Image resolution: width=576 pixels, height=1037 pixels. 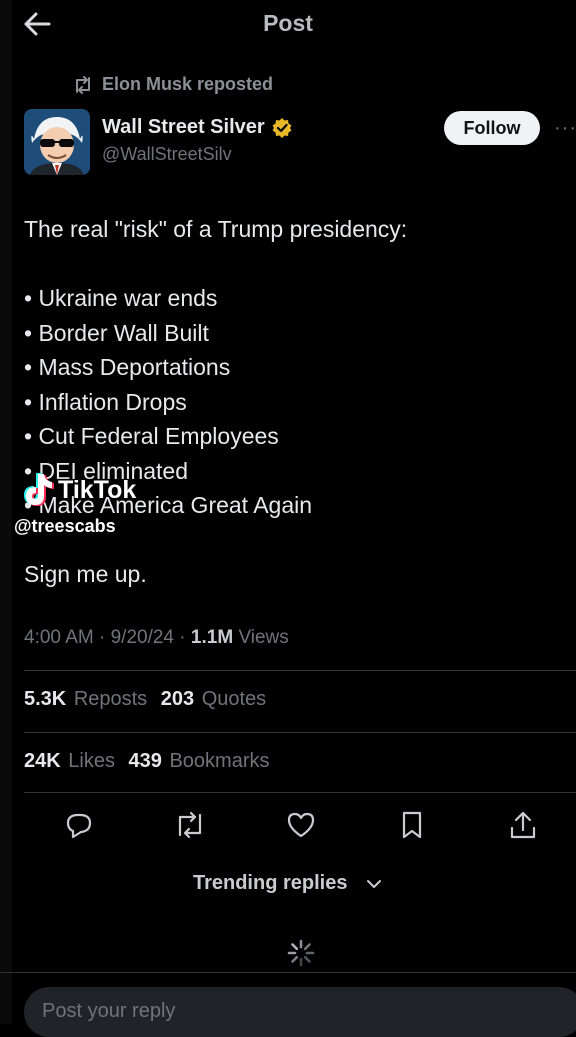 I want to click on quotes-stat: 203 Quotes, so click(x=213, y=699).